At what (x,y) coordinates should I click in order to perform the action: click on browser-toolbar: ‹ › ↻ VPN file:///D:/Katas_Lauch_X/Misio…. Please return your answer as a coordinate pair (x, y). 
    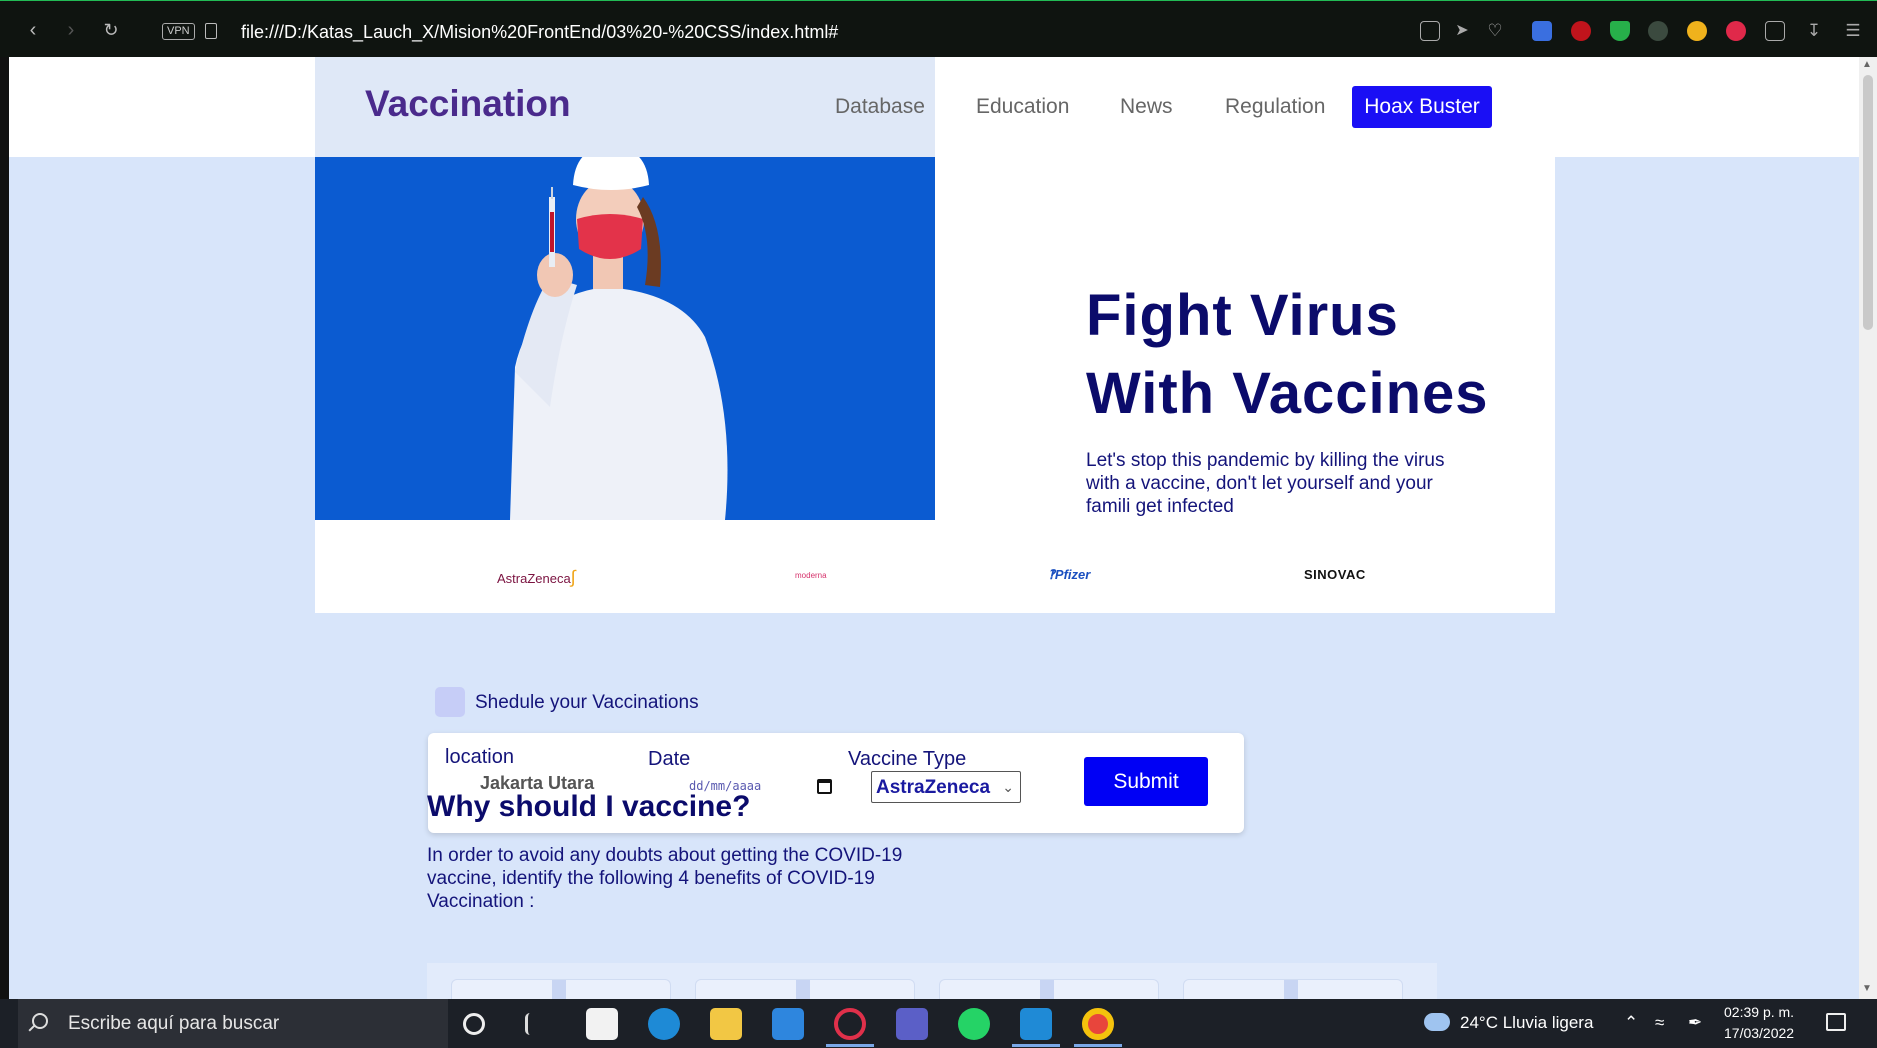
    Looking at the image, I should click on (938, 28).